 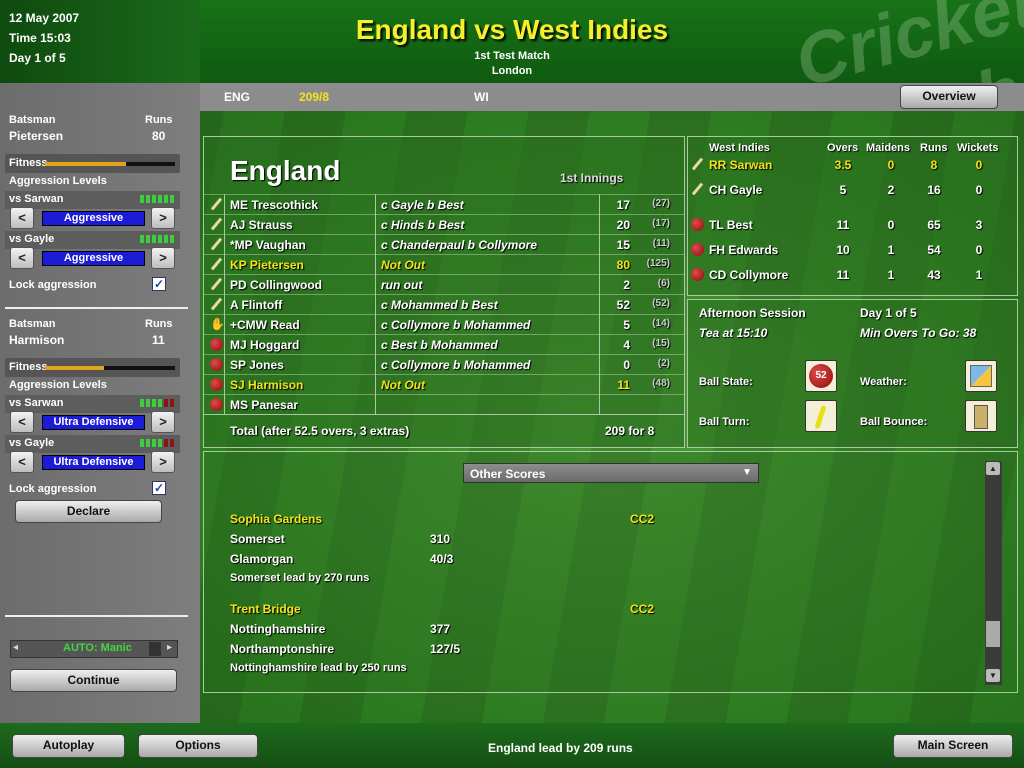 I want to click on speed-right-arrow: ▸, so click(x=169, y=647).